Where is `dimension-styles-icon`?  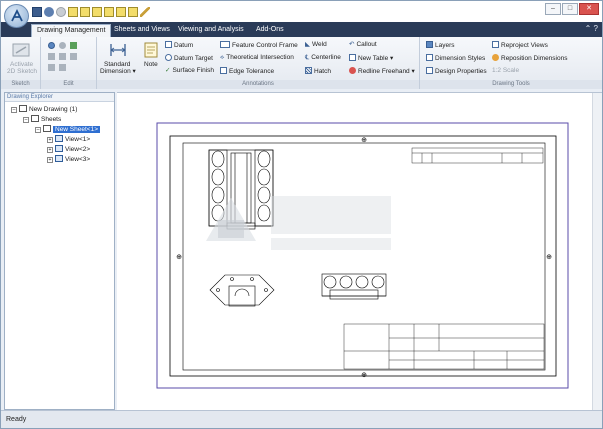
dimension-styles-icon is located at coordinates (429, 57).